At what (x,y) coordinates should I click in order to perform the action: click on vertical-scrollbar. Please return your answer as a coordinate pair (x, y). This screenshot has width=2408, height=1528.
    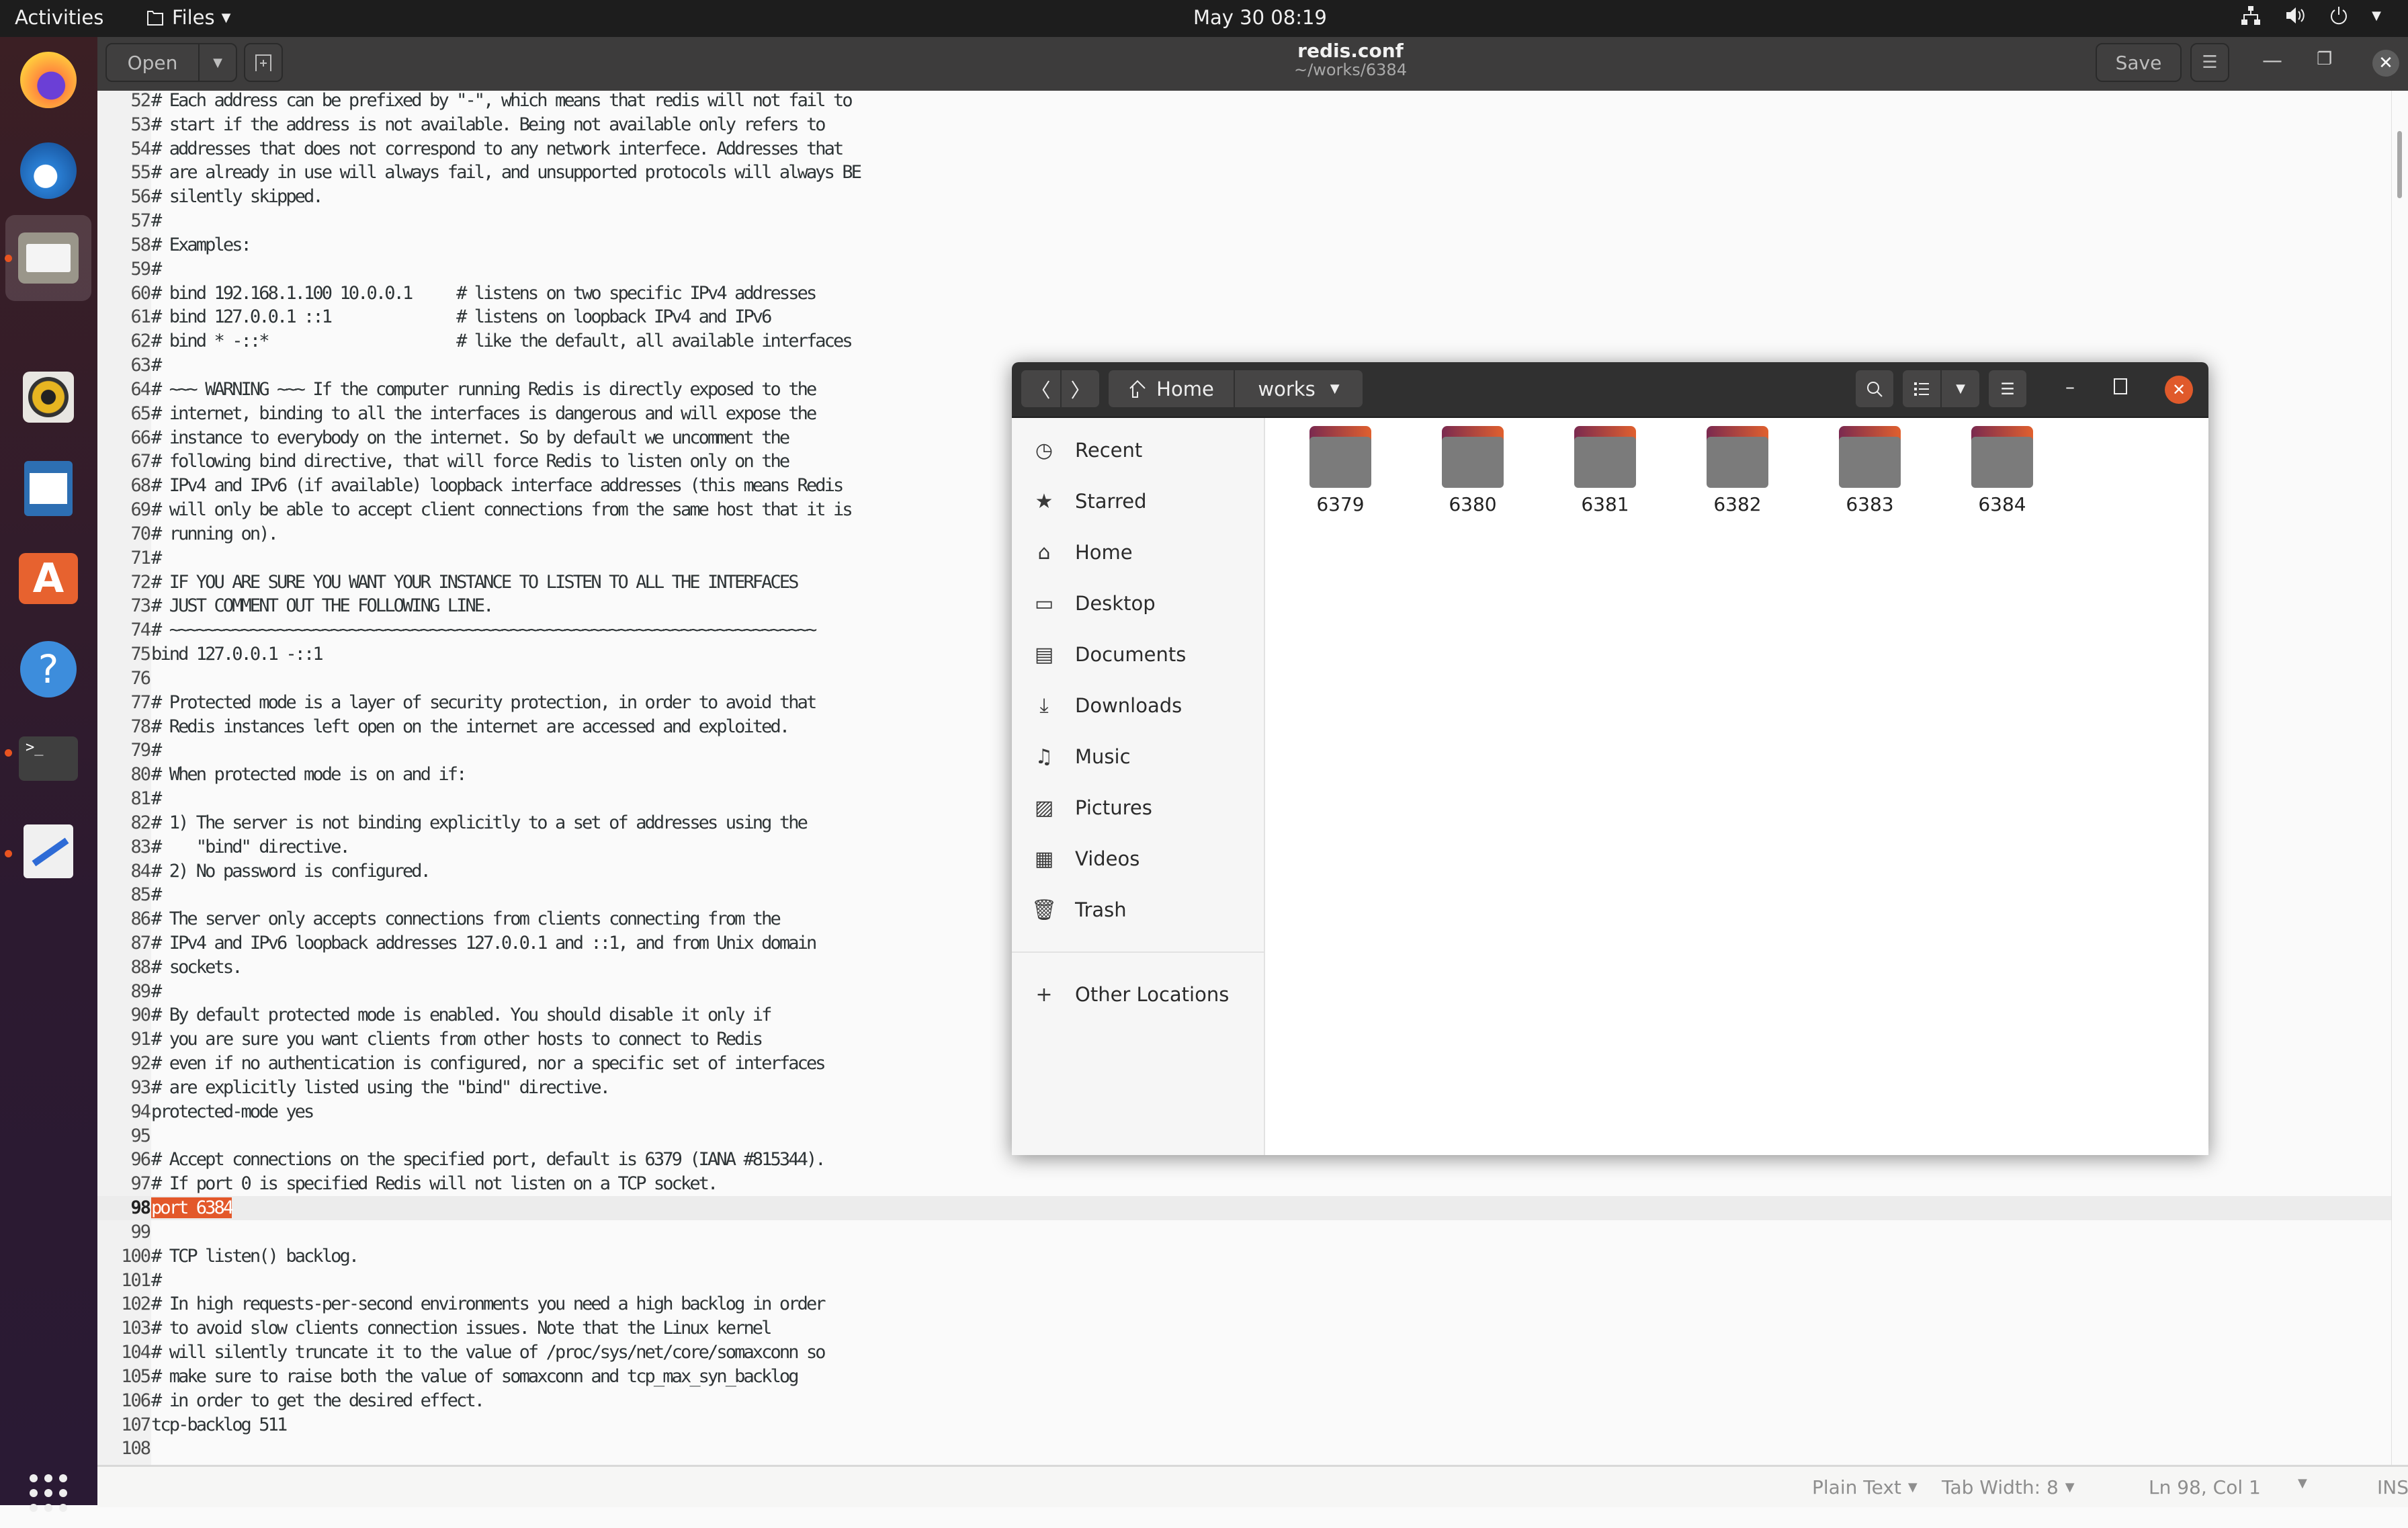
    Looking at the image, I should click on (2399, 778).